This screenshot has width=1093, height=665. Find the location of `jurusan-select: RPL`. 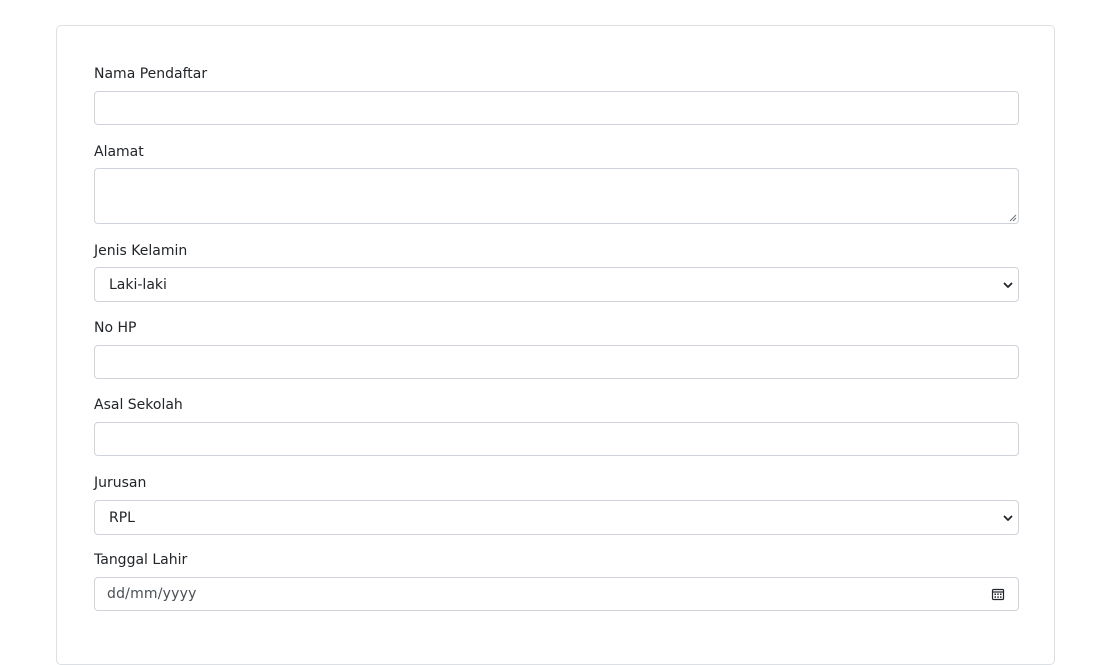

jurusan-select: RPL is located at coordinates (556, 517).